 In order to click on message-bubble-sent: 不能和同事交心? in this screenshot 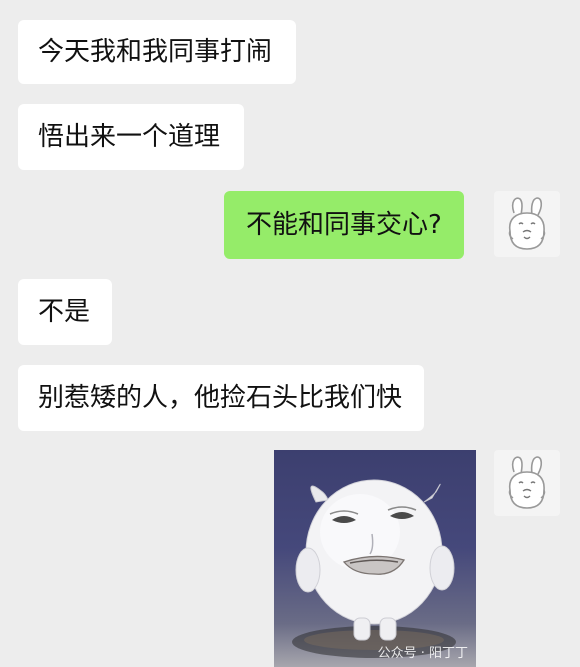, I will do `click(344, 225)`.